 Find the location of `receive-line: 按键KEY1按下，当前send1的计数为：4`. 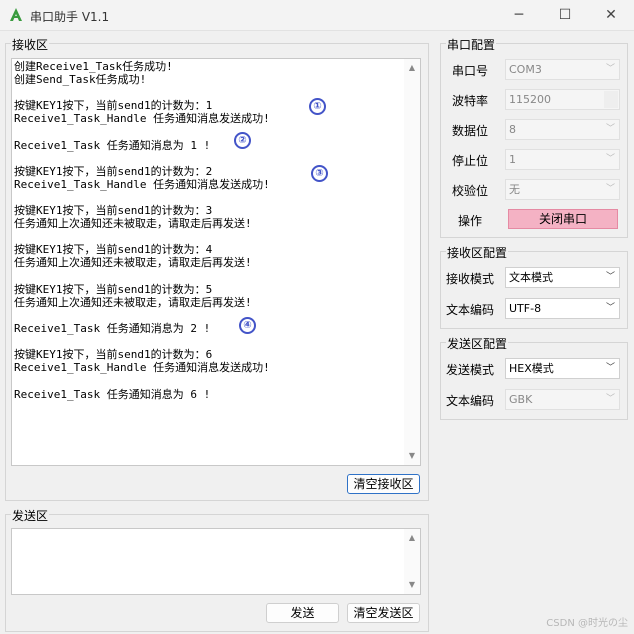

receive-line: 按键KEY1按下，当前send1的计数为：4 is located at coordinates (113, 250).